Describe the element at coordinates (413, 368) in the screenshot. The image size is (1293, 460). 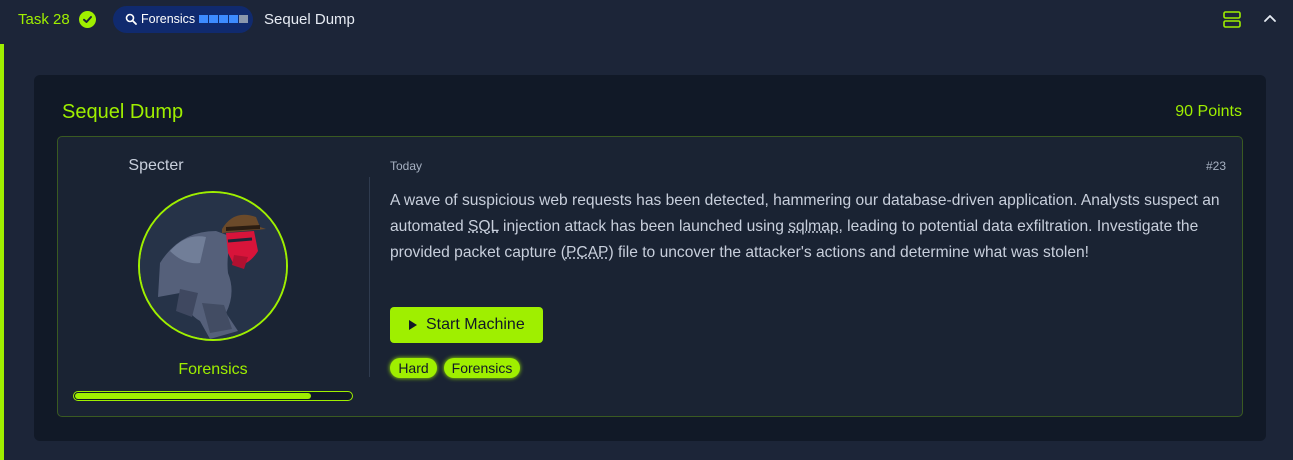
I see `difficulty-tag: Hard` at that location.